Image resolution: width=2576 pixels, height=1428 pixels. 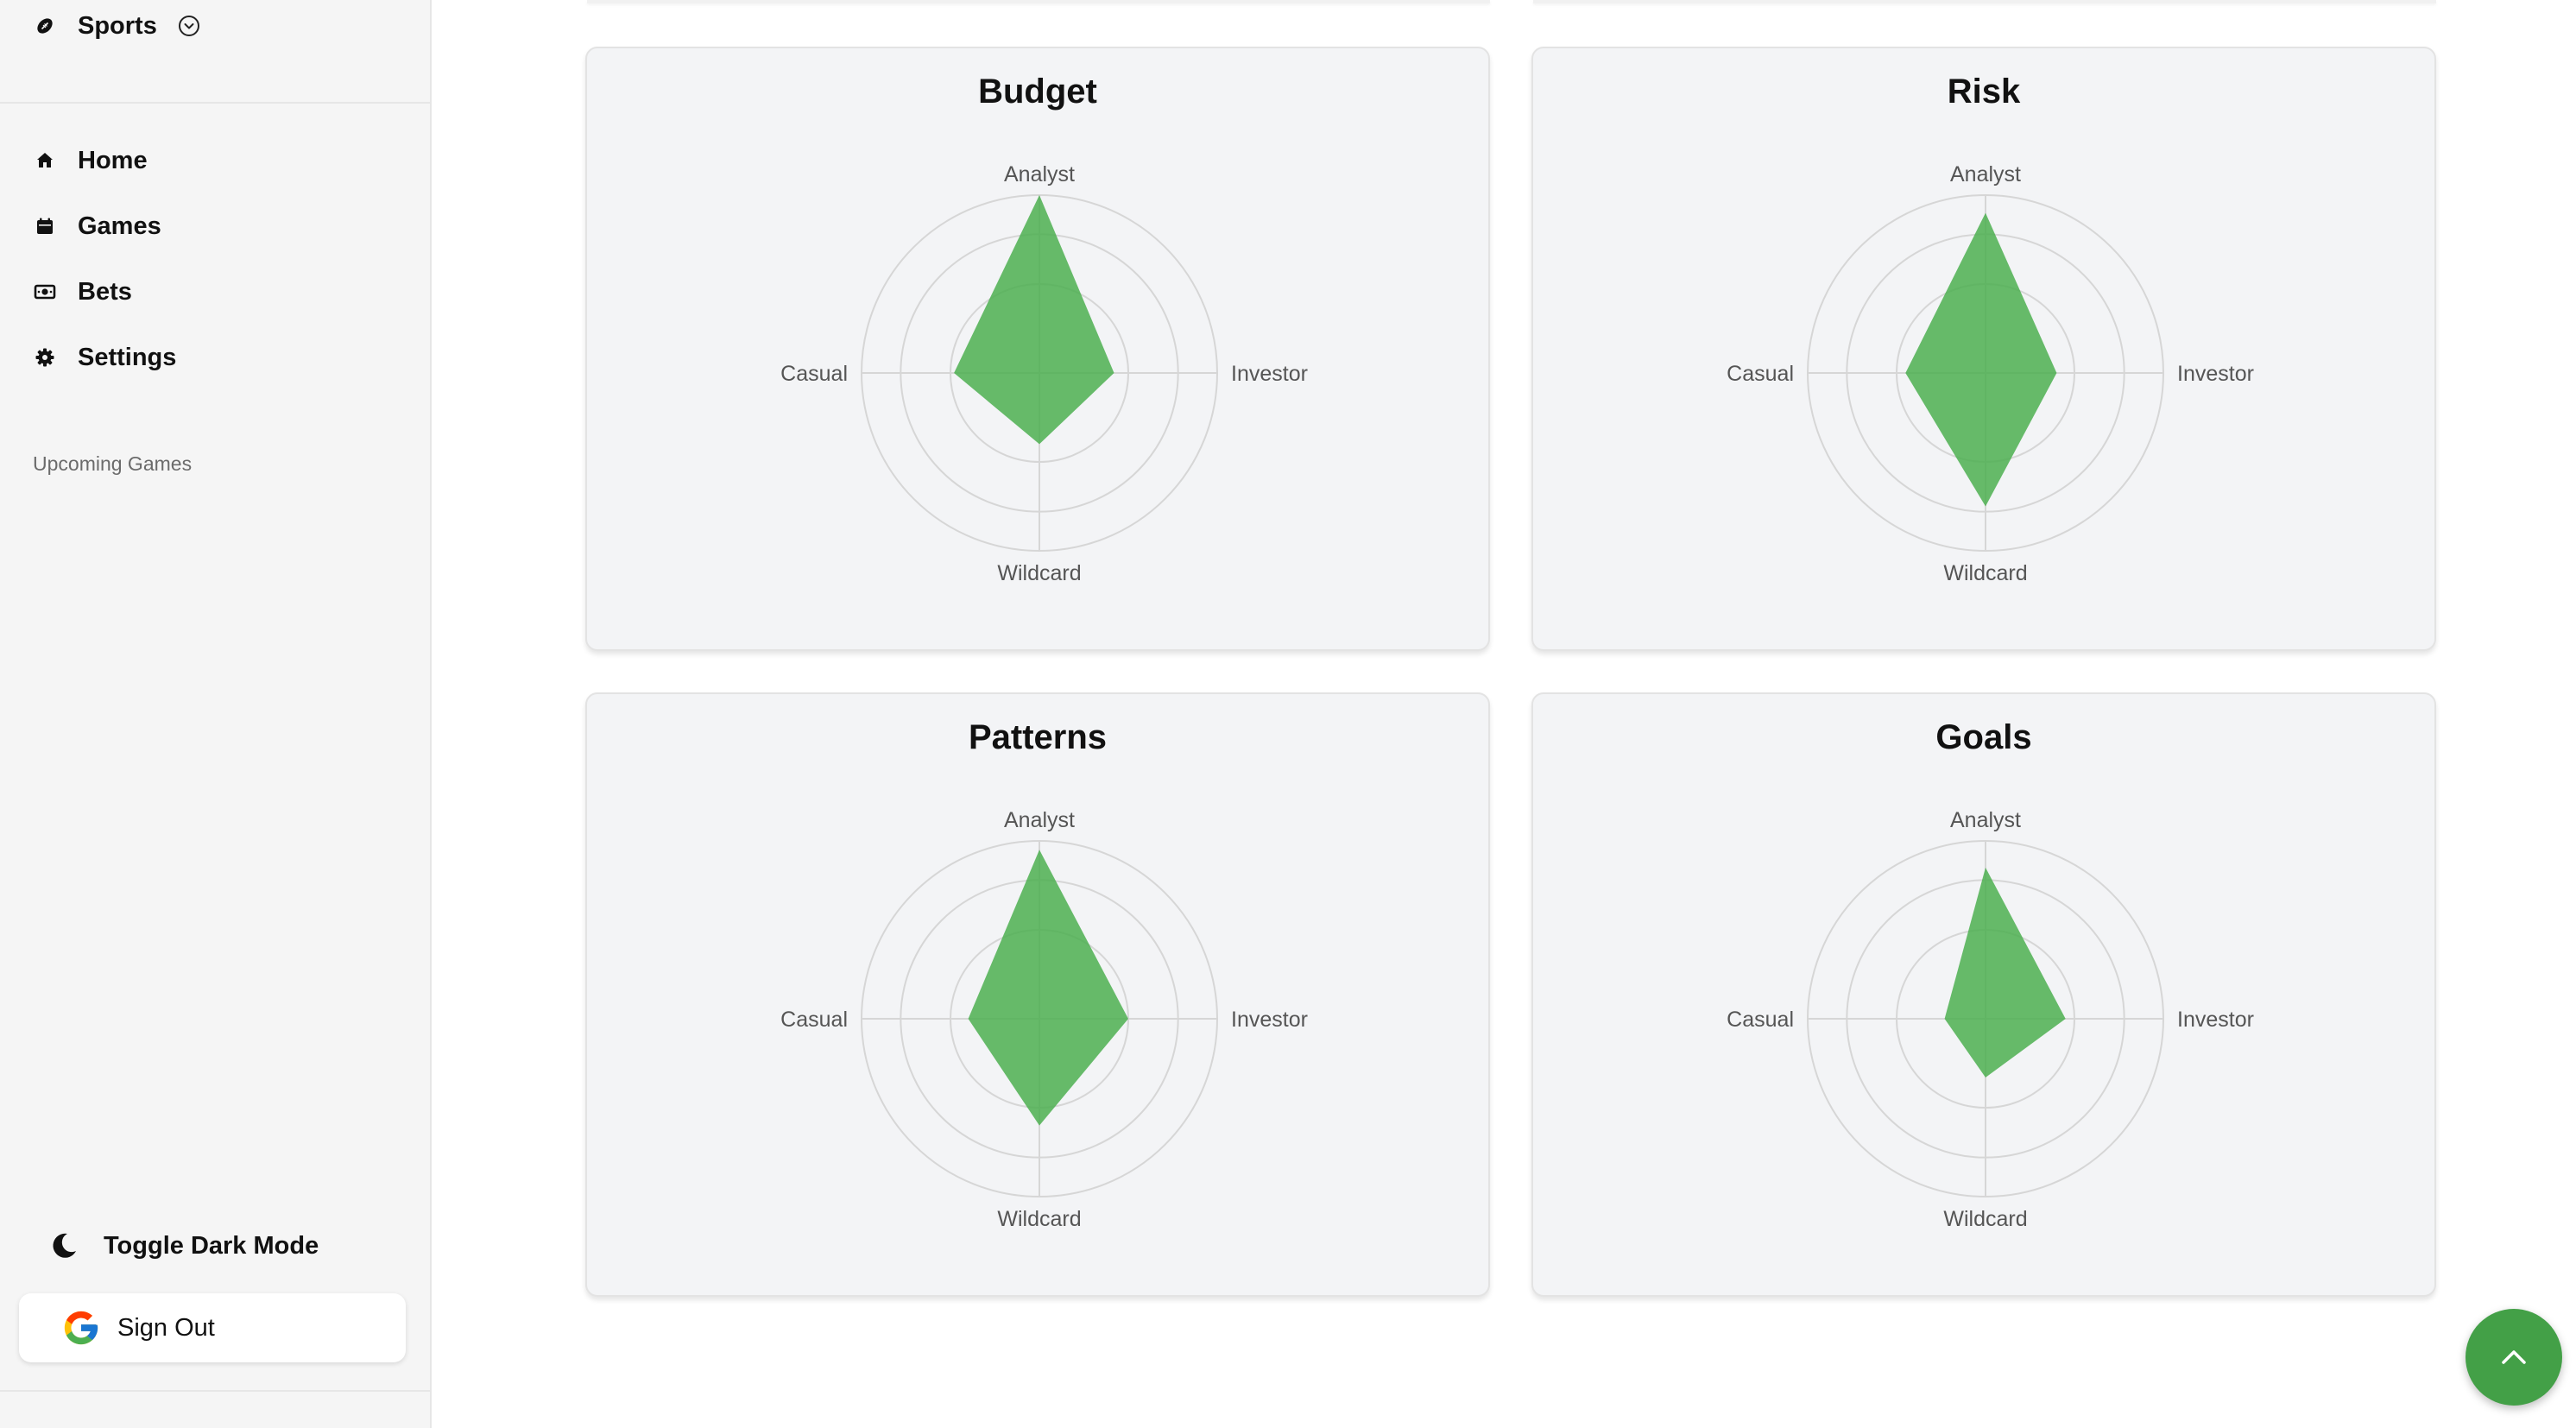 I want to click on sport-selector-label: Sports, so click(x=117, y=26).